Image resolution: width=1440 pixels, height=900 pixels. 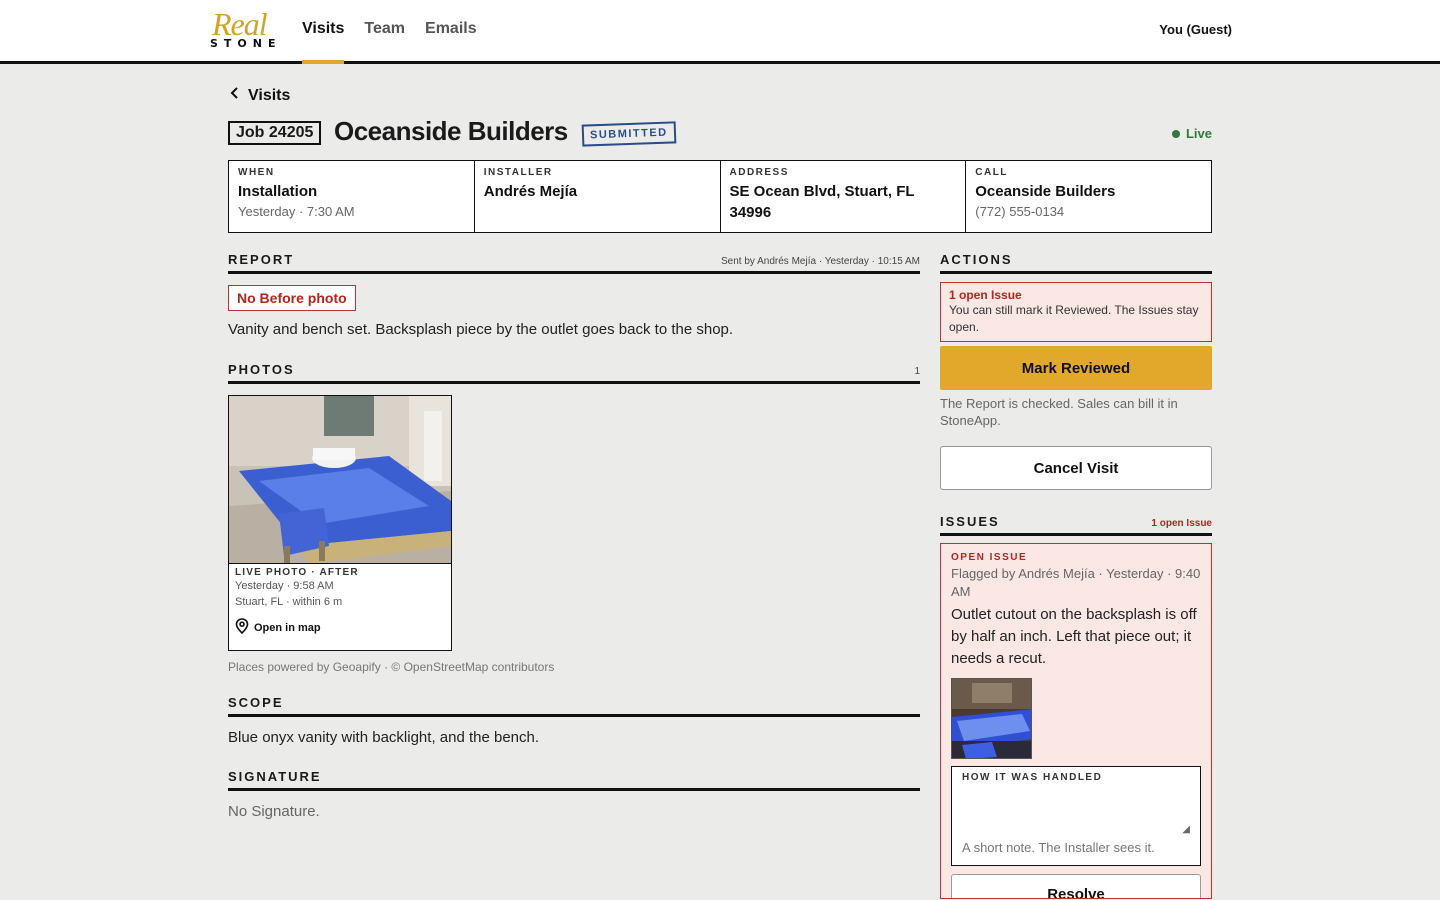 I want to click on info-value: Oceanside Builders, so click(x=1045, y=191).